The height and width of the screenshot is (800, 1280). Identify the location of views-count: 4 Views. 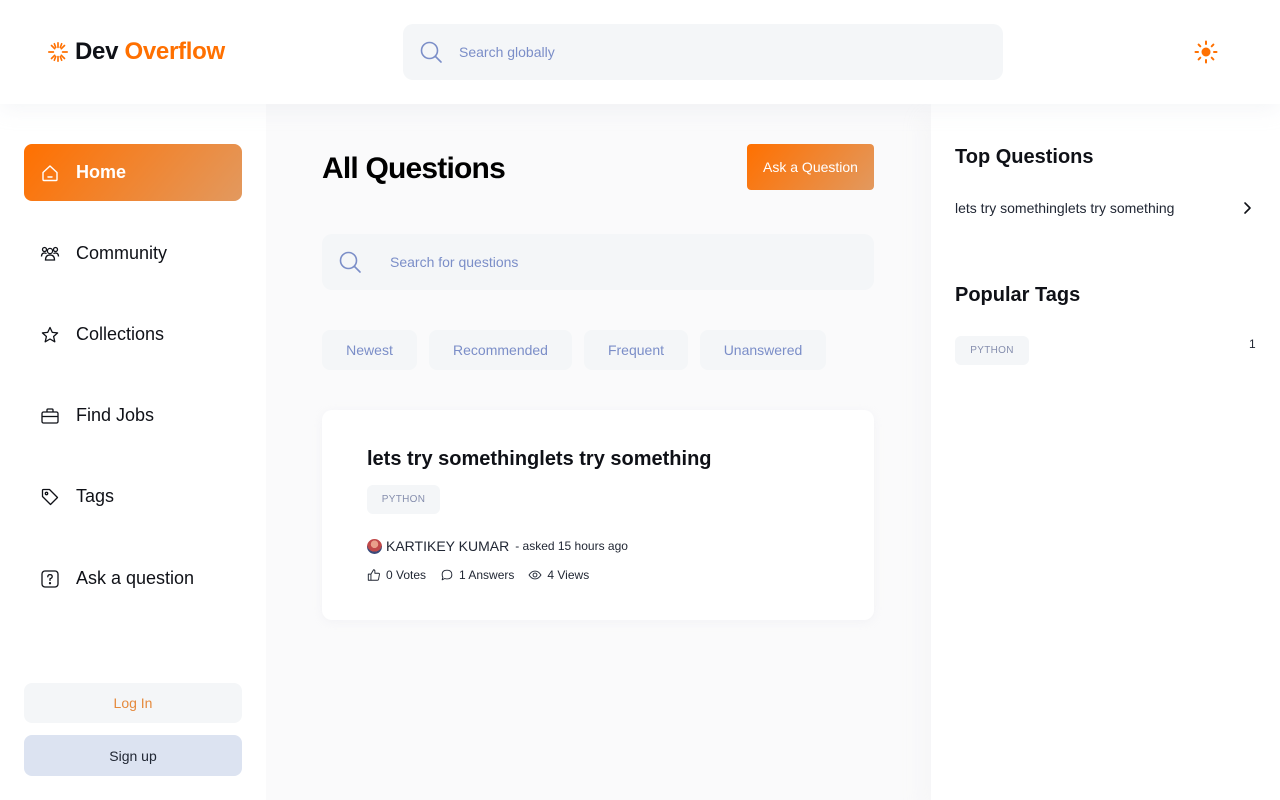
(568, 575).